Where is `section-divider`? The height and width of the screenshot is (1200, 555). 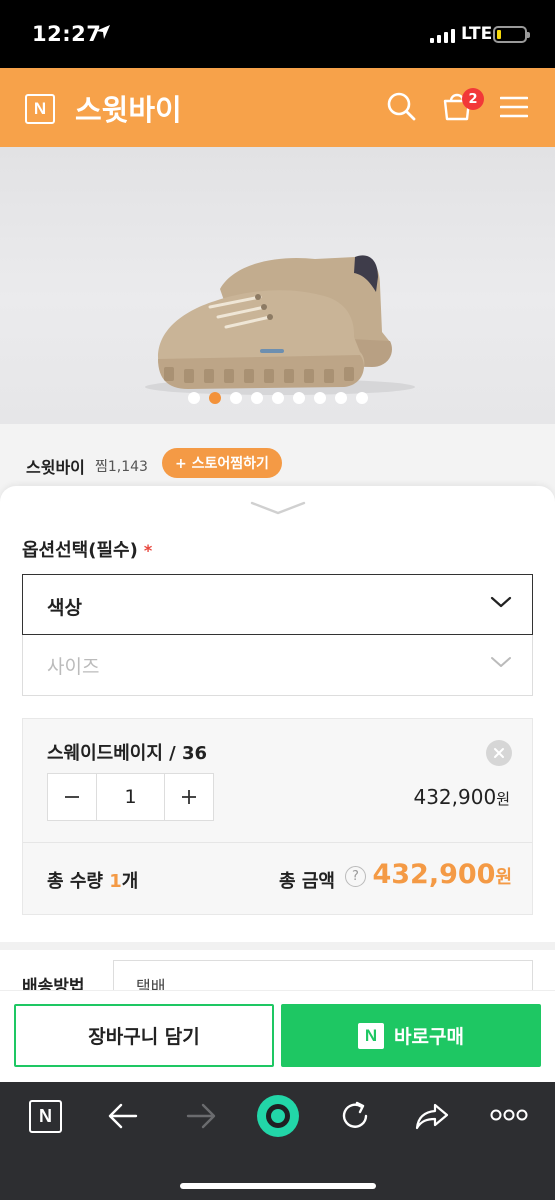 section-divider is located at coordinates (277, 946).